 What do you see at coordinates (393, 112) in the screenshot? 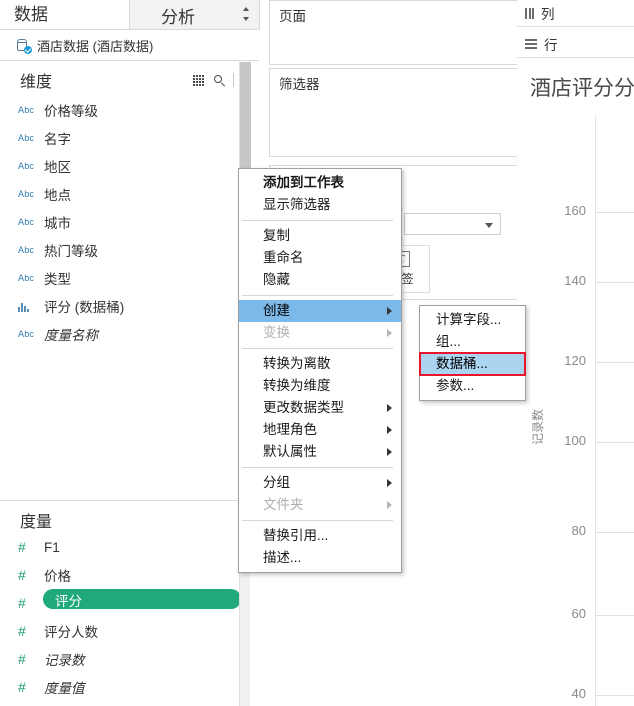
I see `filters-shelf: 筛选器` at bounding box center [393, 112].